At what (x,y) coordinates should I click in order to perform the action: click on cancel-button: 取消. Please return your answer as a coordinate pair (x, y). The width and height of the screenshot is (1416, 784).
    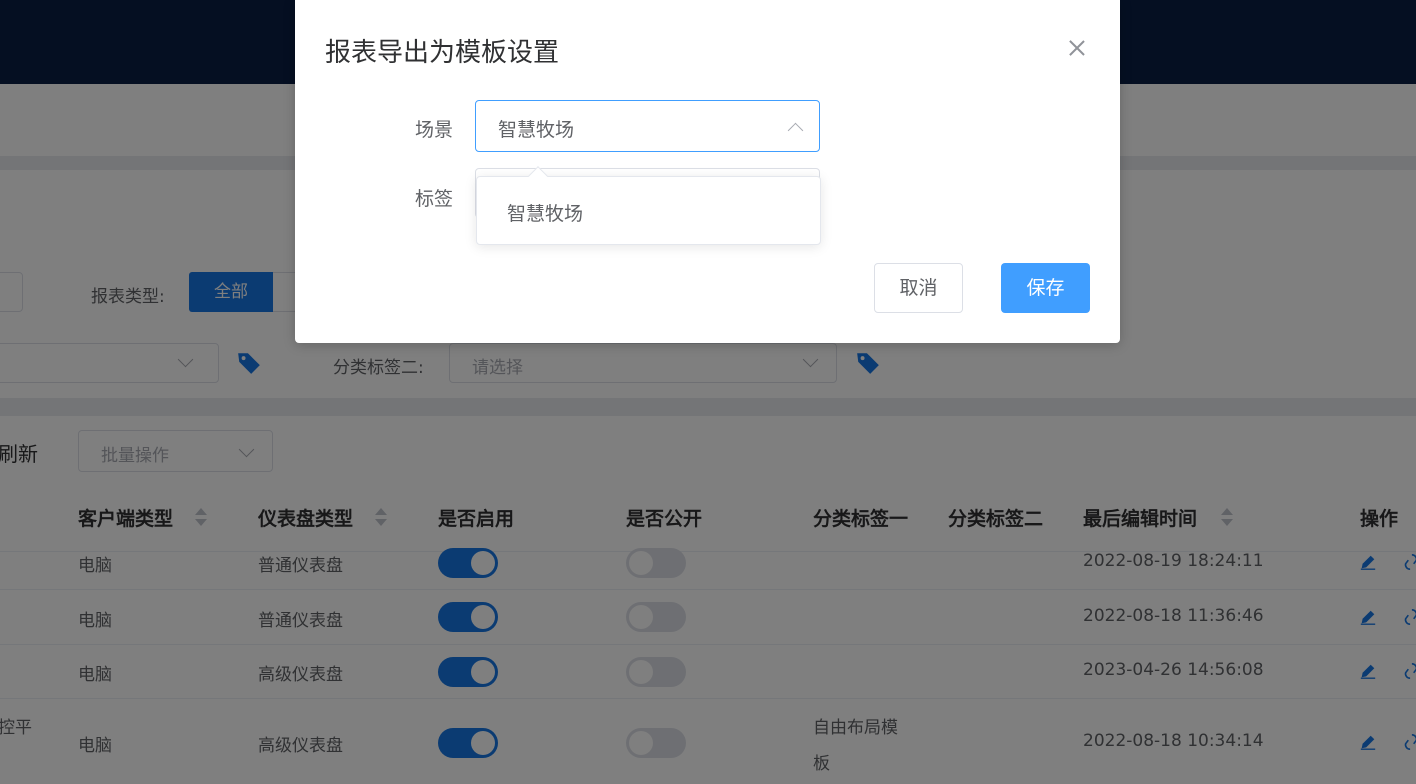
    Looking at the image, I should click on (918, 288).